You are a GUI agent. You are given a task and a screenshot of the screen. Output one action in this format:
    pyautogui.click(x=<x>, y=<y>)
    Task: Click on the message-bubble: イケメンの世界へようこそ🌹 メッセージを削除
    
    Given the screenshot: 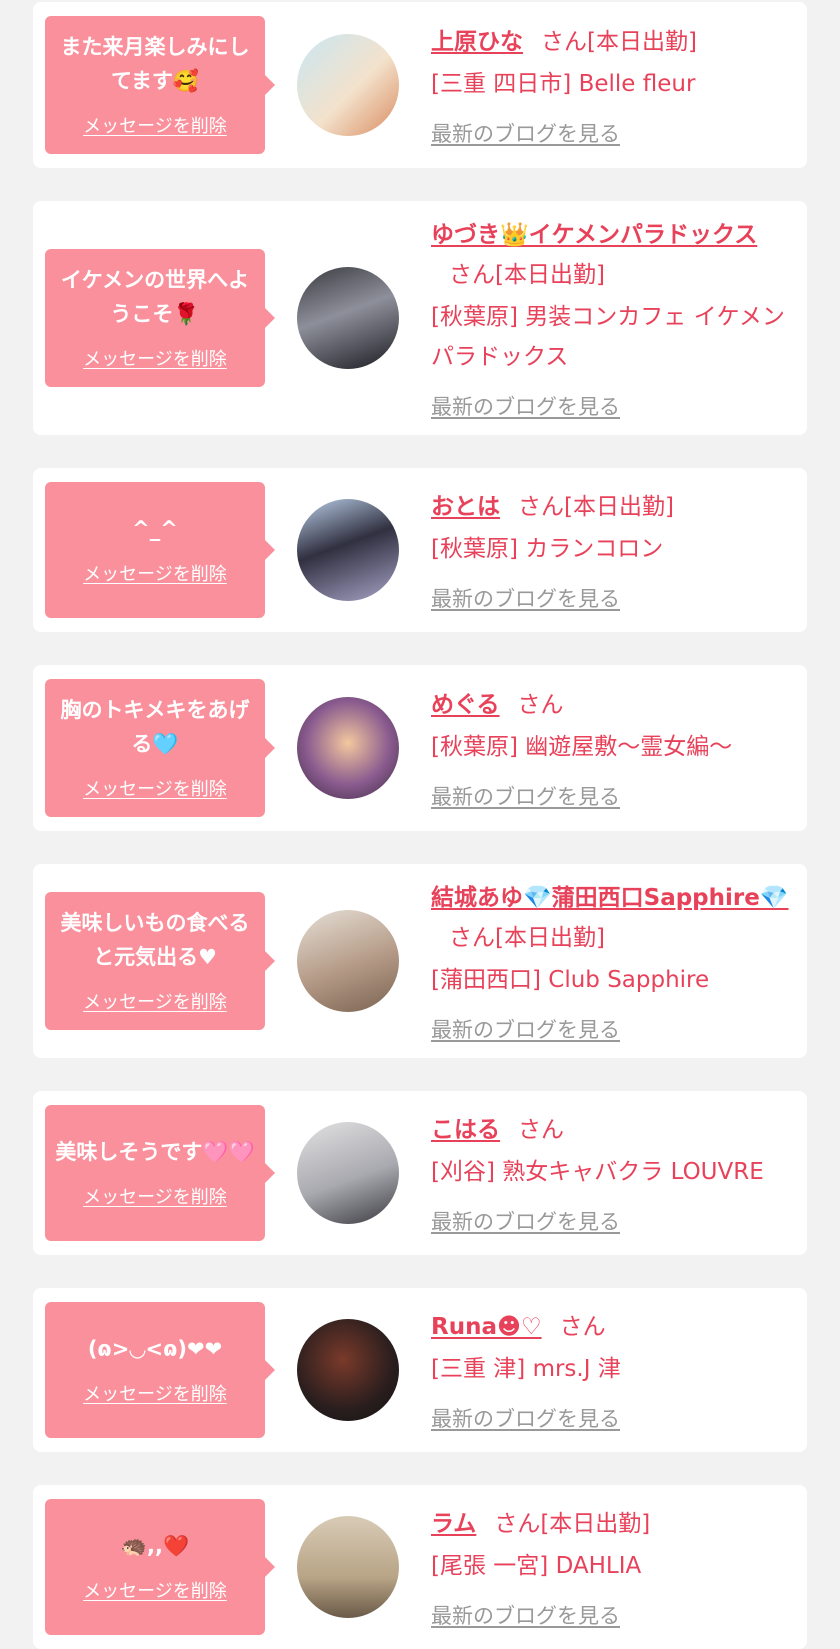 What is the action you would take?
    pyautogui.click(x=160, y=318)
    